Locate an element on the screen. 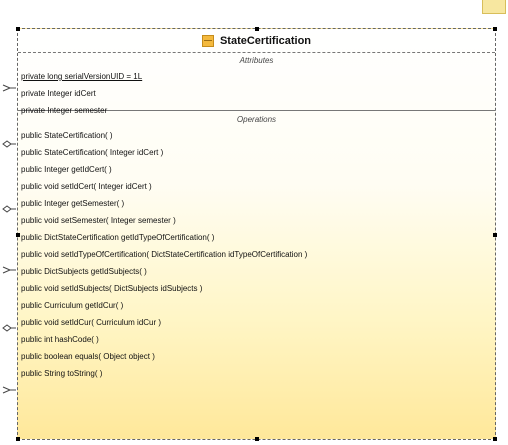 The height and width of the screenshot is (445, 508). operation-row: public void setIdCert( Integer idCert ) is located at coordinates (256, 186).